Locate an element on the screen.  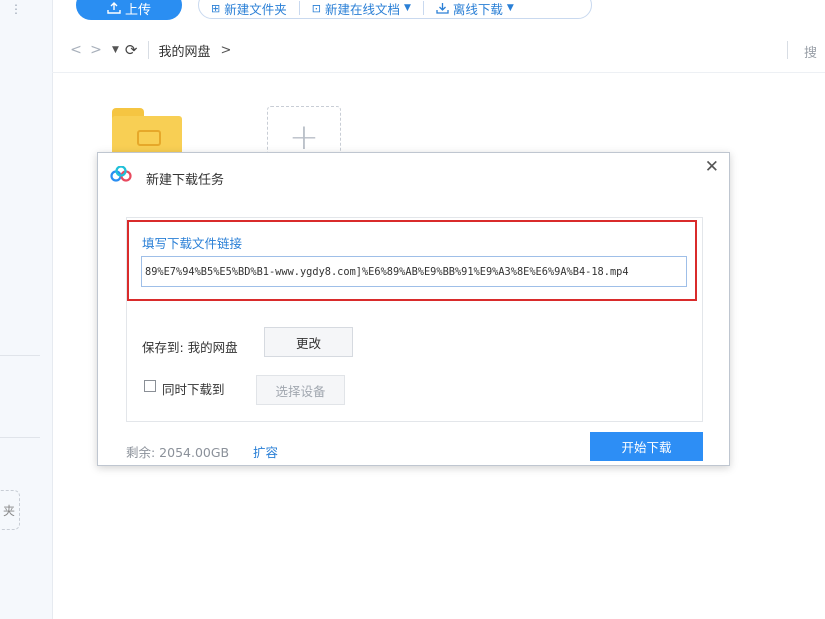
sidebar-new-folder-tile: 夹 is located at coordinates (10, 510).